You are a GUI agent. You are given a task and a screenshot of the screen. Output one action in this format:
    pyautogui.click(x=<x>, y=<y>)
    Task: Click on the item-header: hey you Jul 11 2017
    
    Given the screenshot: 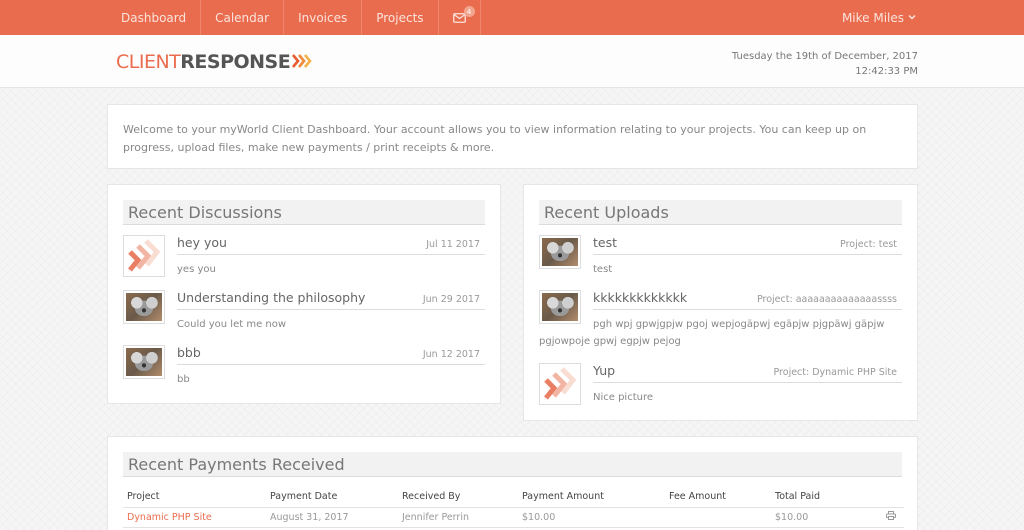 What is the action you would take?
    pyautogui.click(x=331, y=245)
    